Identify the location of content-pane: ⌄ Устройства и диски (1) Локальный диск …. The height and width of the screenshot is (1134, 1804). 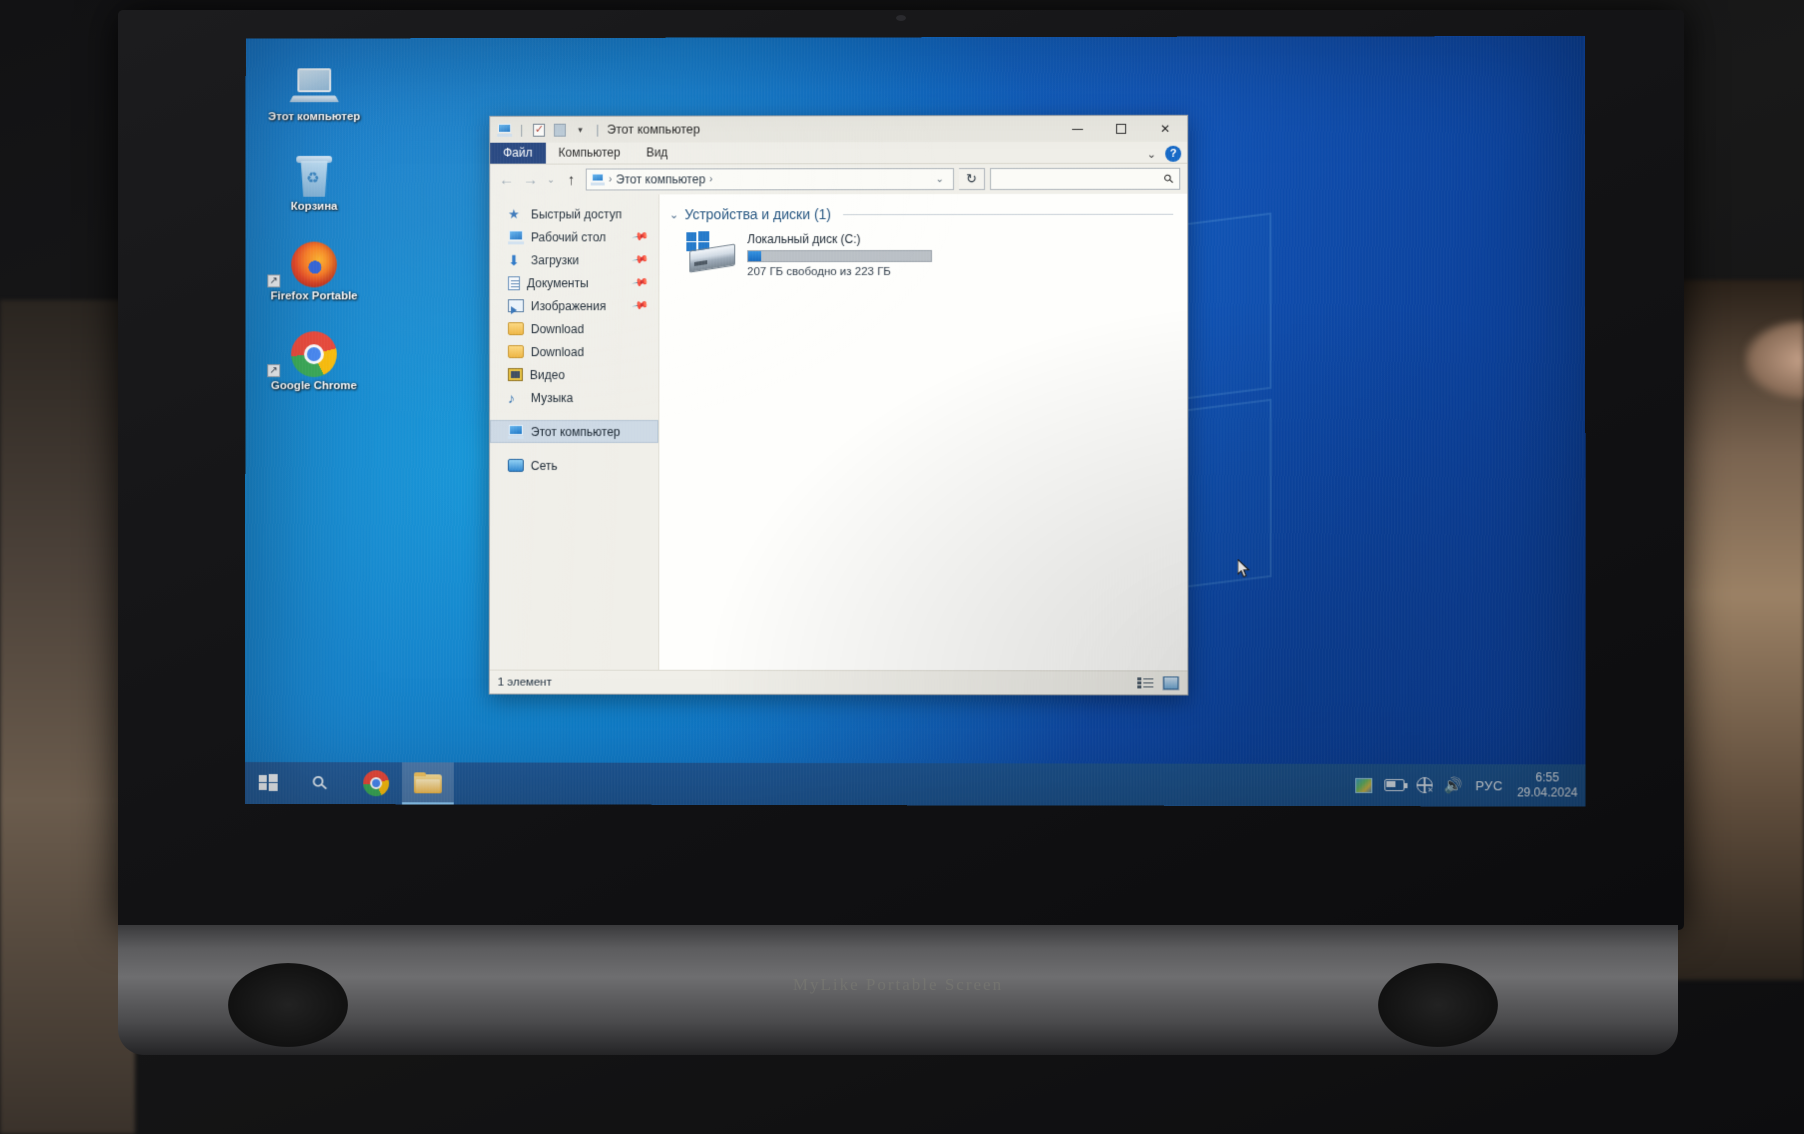
(923, 432).